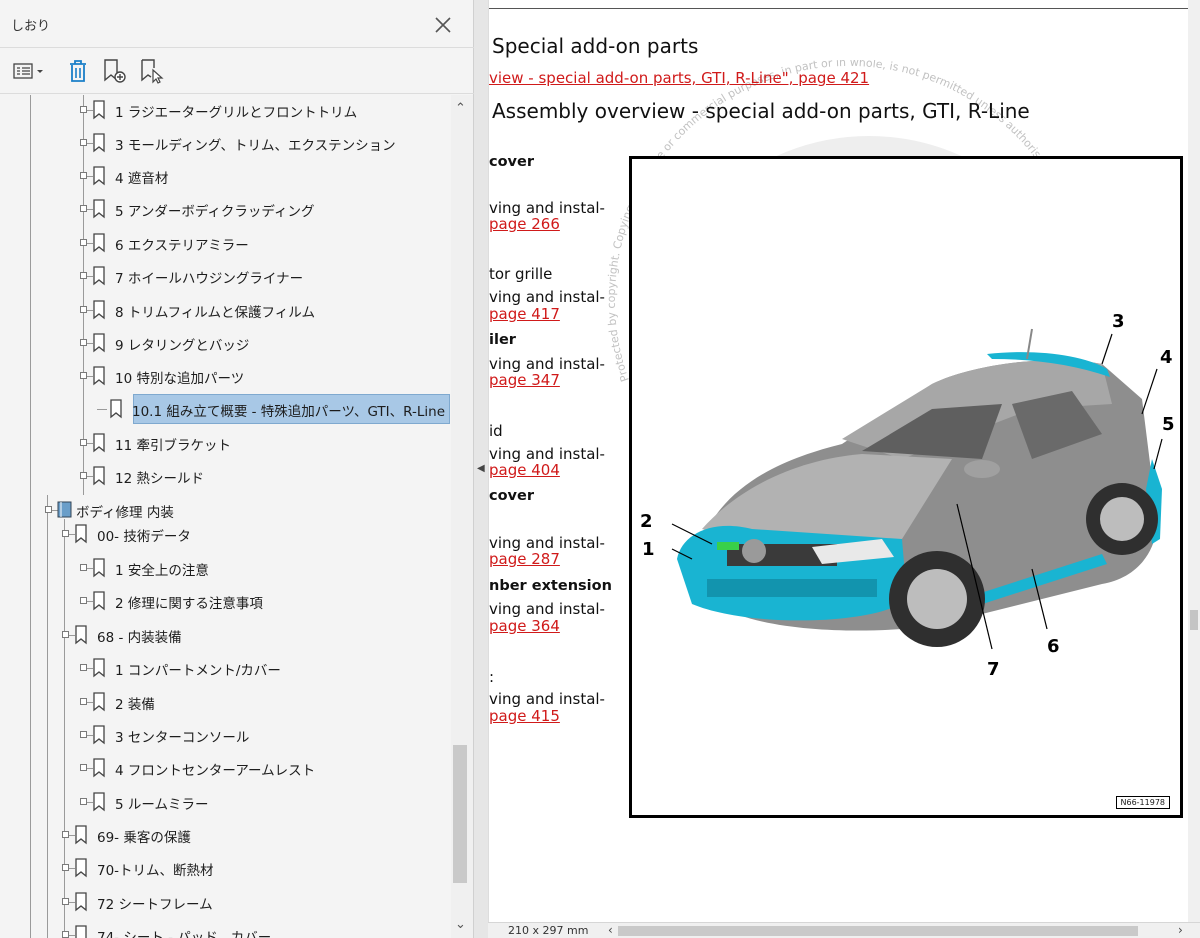 The height and width of the screenshot is (938, 1200). I want to click on scrollbar-thumb, so click(460, 814).